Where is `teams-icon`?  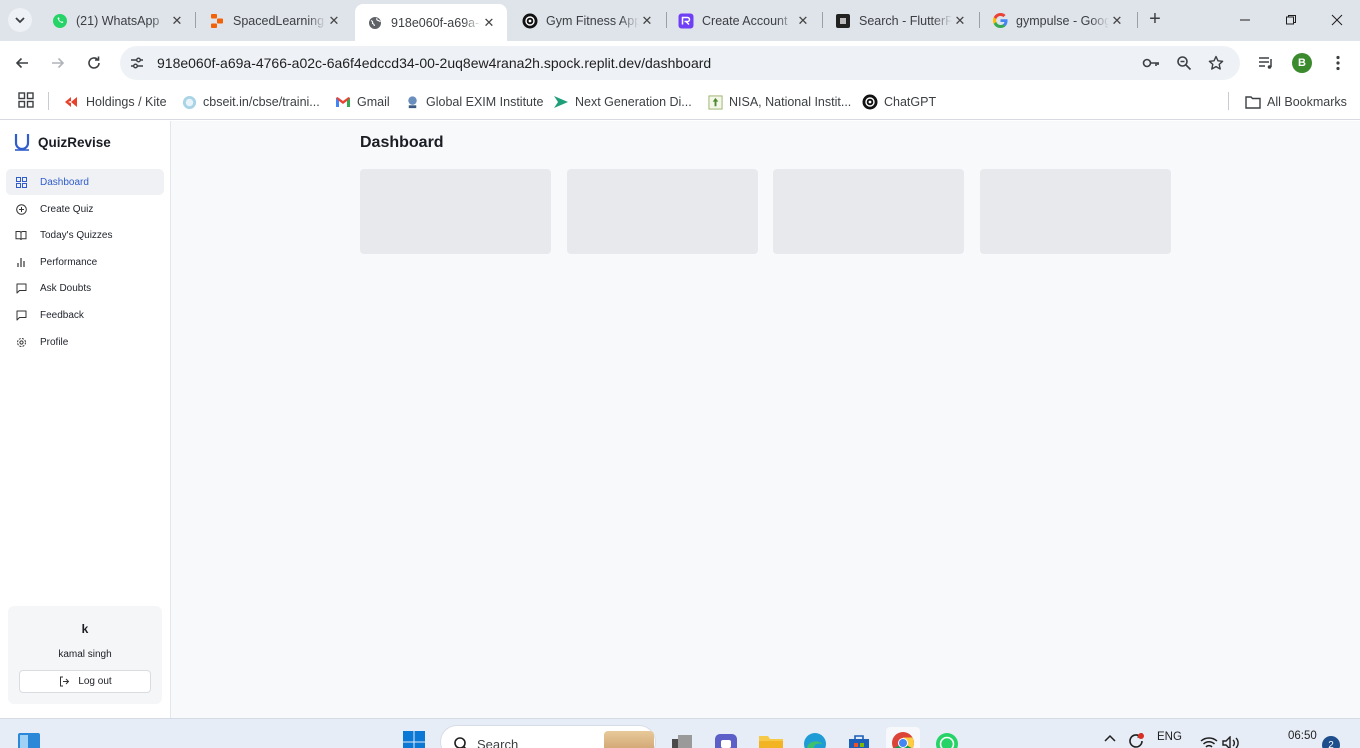 teams-icon is located at coordinates (726, 741).